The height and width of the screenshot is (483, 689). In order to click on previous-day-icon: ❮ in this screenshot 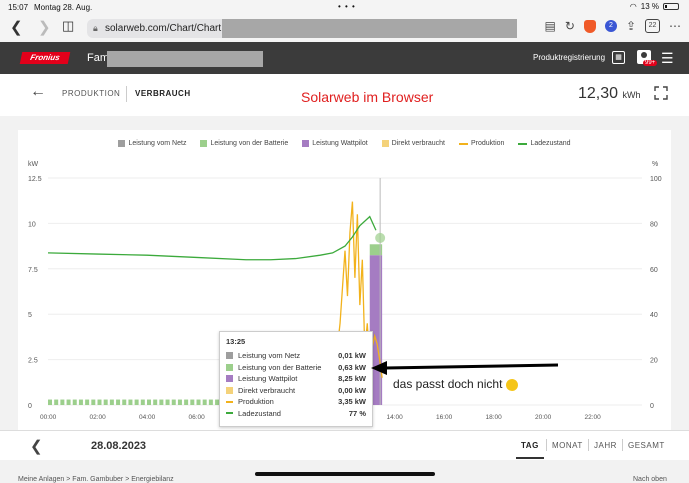, I will do `click(36, 446)`.